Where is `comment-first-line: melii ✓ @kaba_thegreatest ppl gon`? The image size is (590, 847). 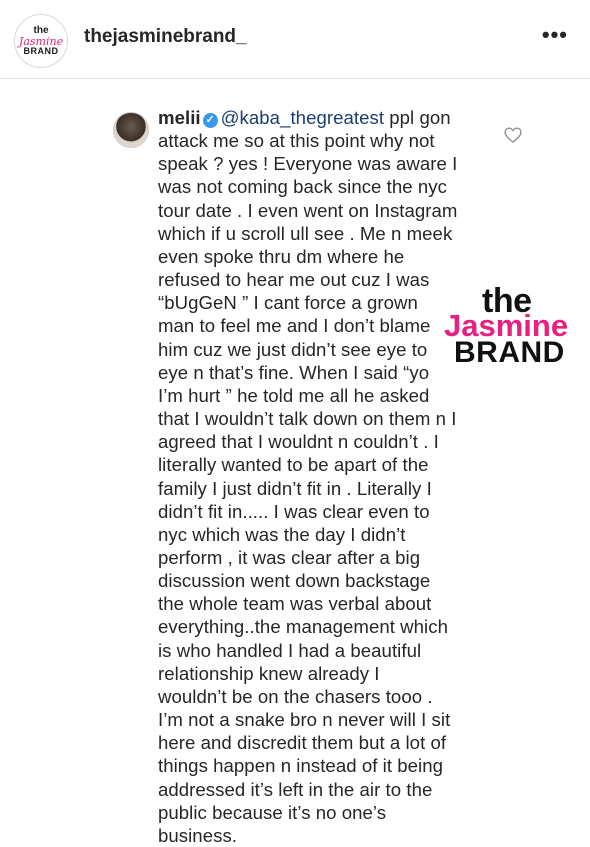
comment-first-line: melii ✓ @kaba_thegreatest ppl gon is located at coordinates (318, 117).